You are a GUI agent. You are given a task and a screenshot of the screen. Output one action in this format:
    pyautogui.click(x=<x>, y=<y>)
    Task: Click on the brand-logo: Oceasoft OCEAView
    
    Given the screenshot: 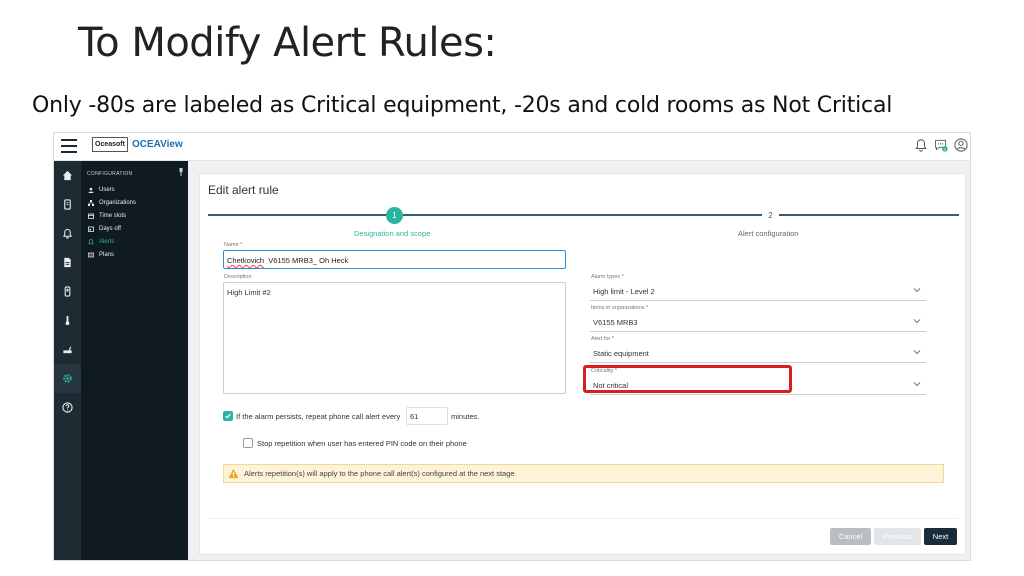 What is the action you would take?
    pyautogui.click(x=137, y=144)
    